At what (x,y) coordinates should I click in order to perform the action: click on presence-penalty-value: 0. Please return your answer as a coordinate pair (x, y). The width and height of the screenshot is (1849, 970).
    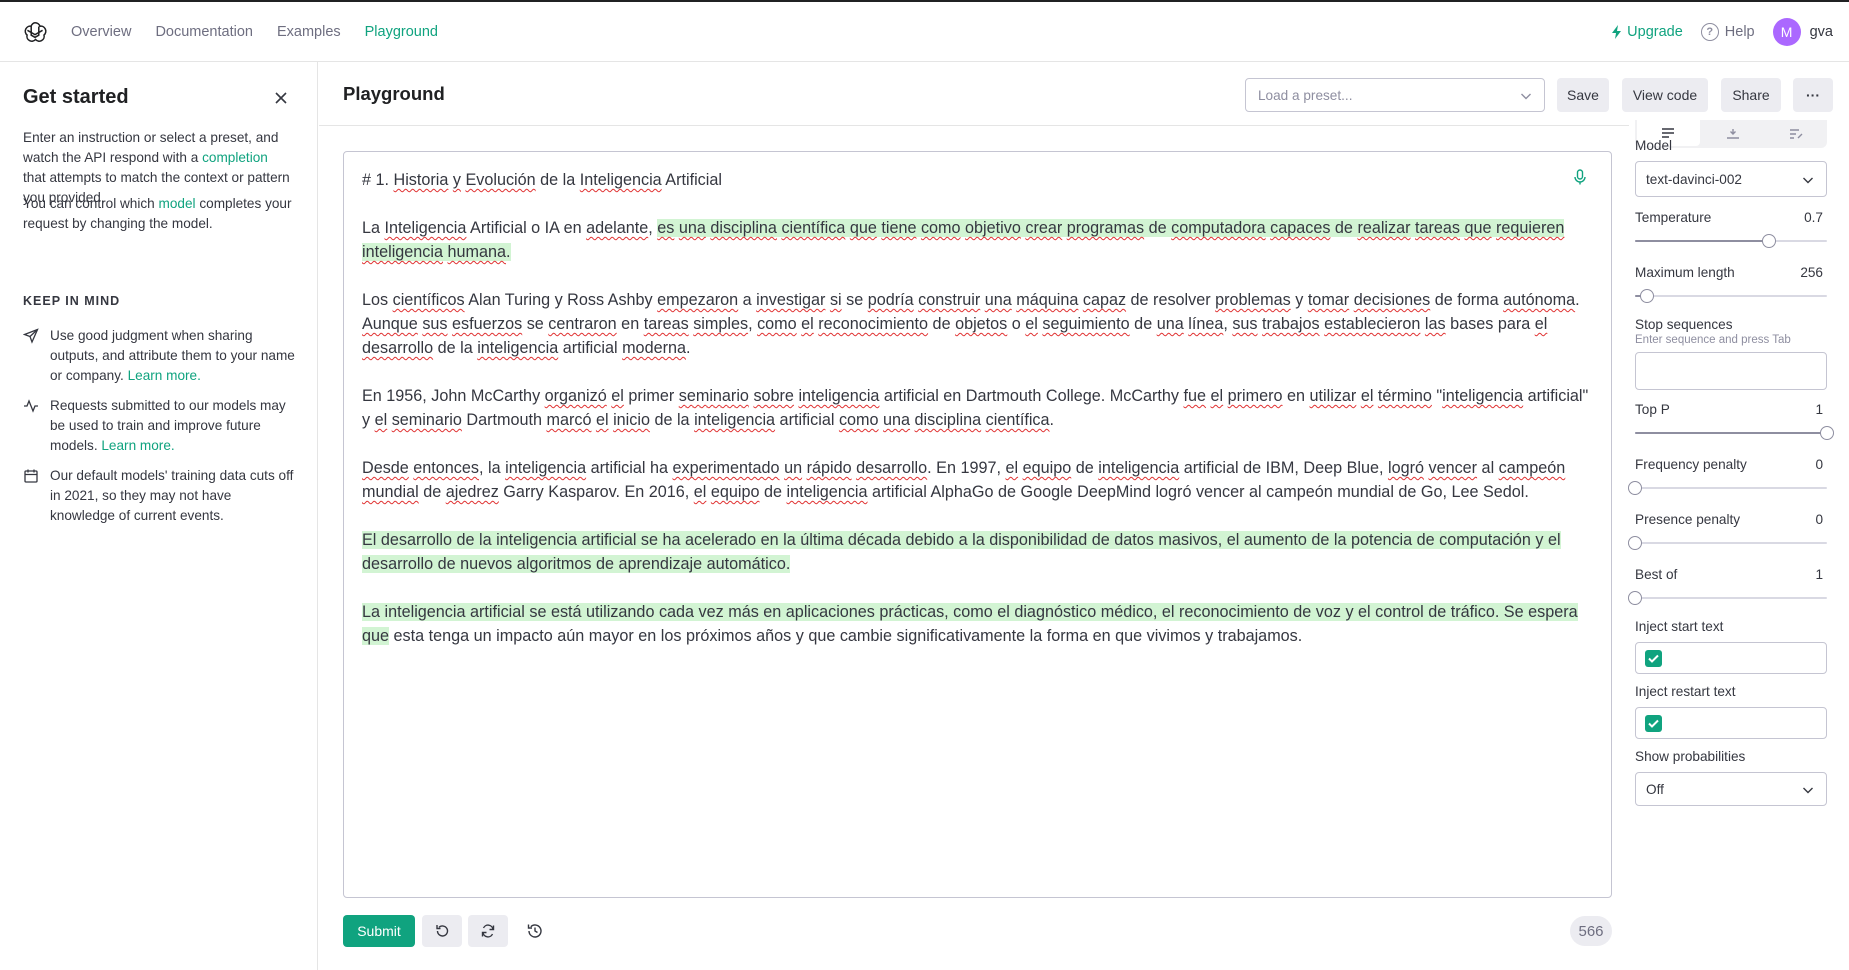
    Looking at the image, I should click on (1819, 519).